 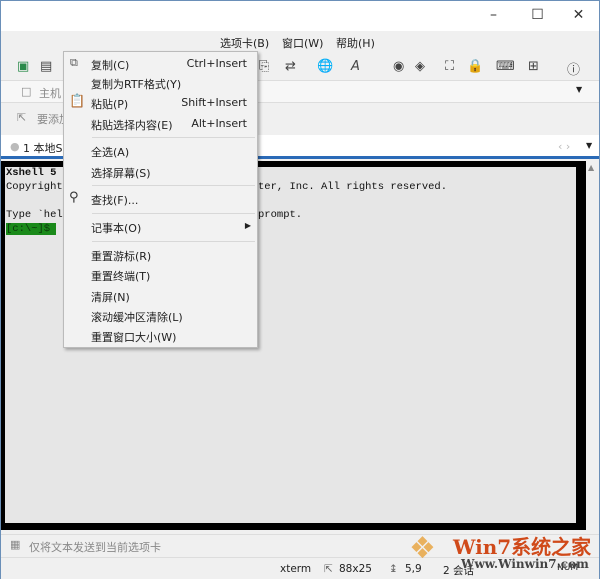 What do you see at coordinates (353, 187) in the screenshot?
I see `terminal-line: ter, Inc. All rights reserved.` at bounding box center [353, 187].